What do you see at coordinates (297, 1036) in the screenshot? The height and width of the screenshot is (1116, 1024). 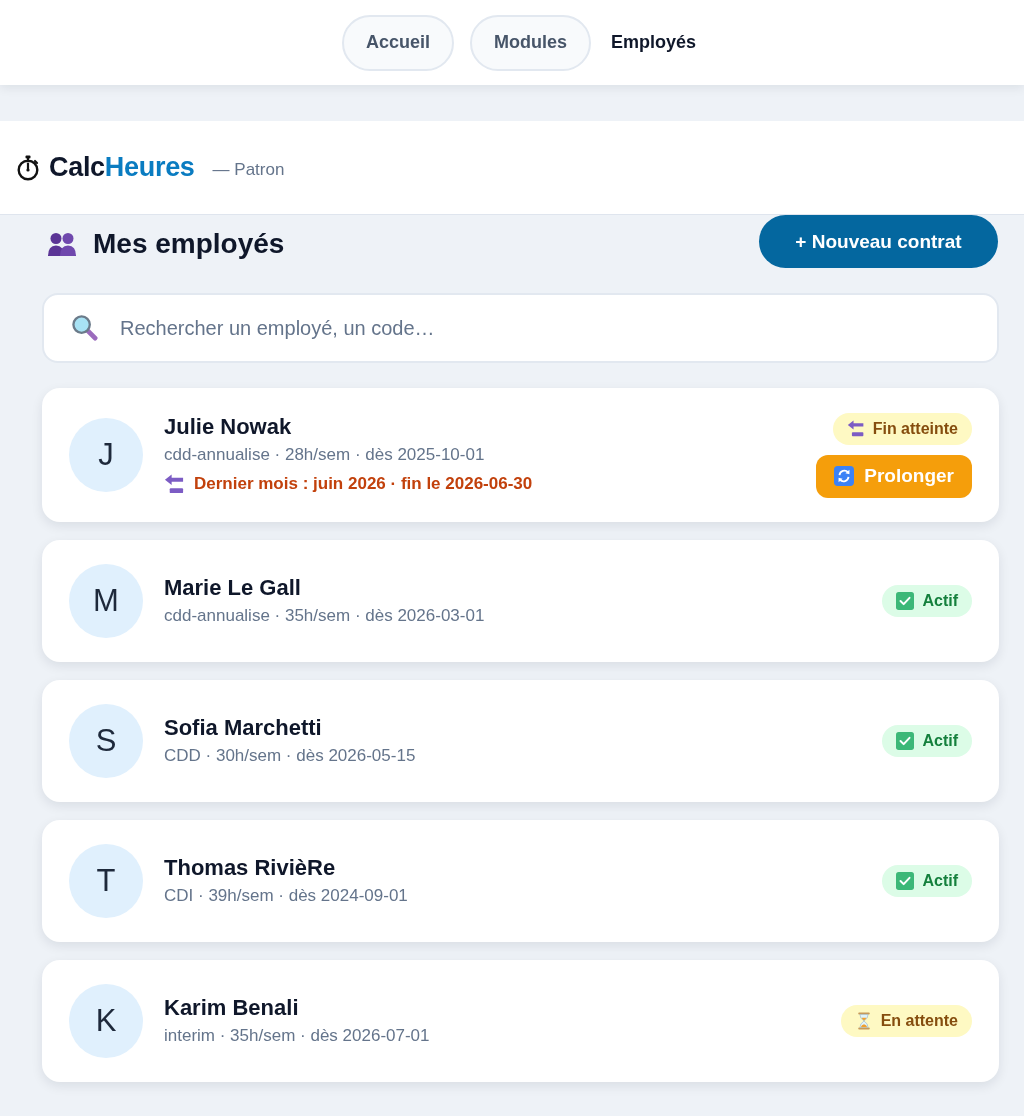 I see `employee-details: interim · 35h/sem · dès 2026-07-01` at bounding box center [297, 1036].